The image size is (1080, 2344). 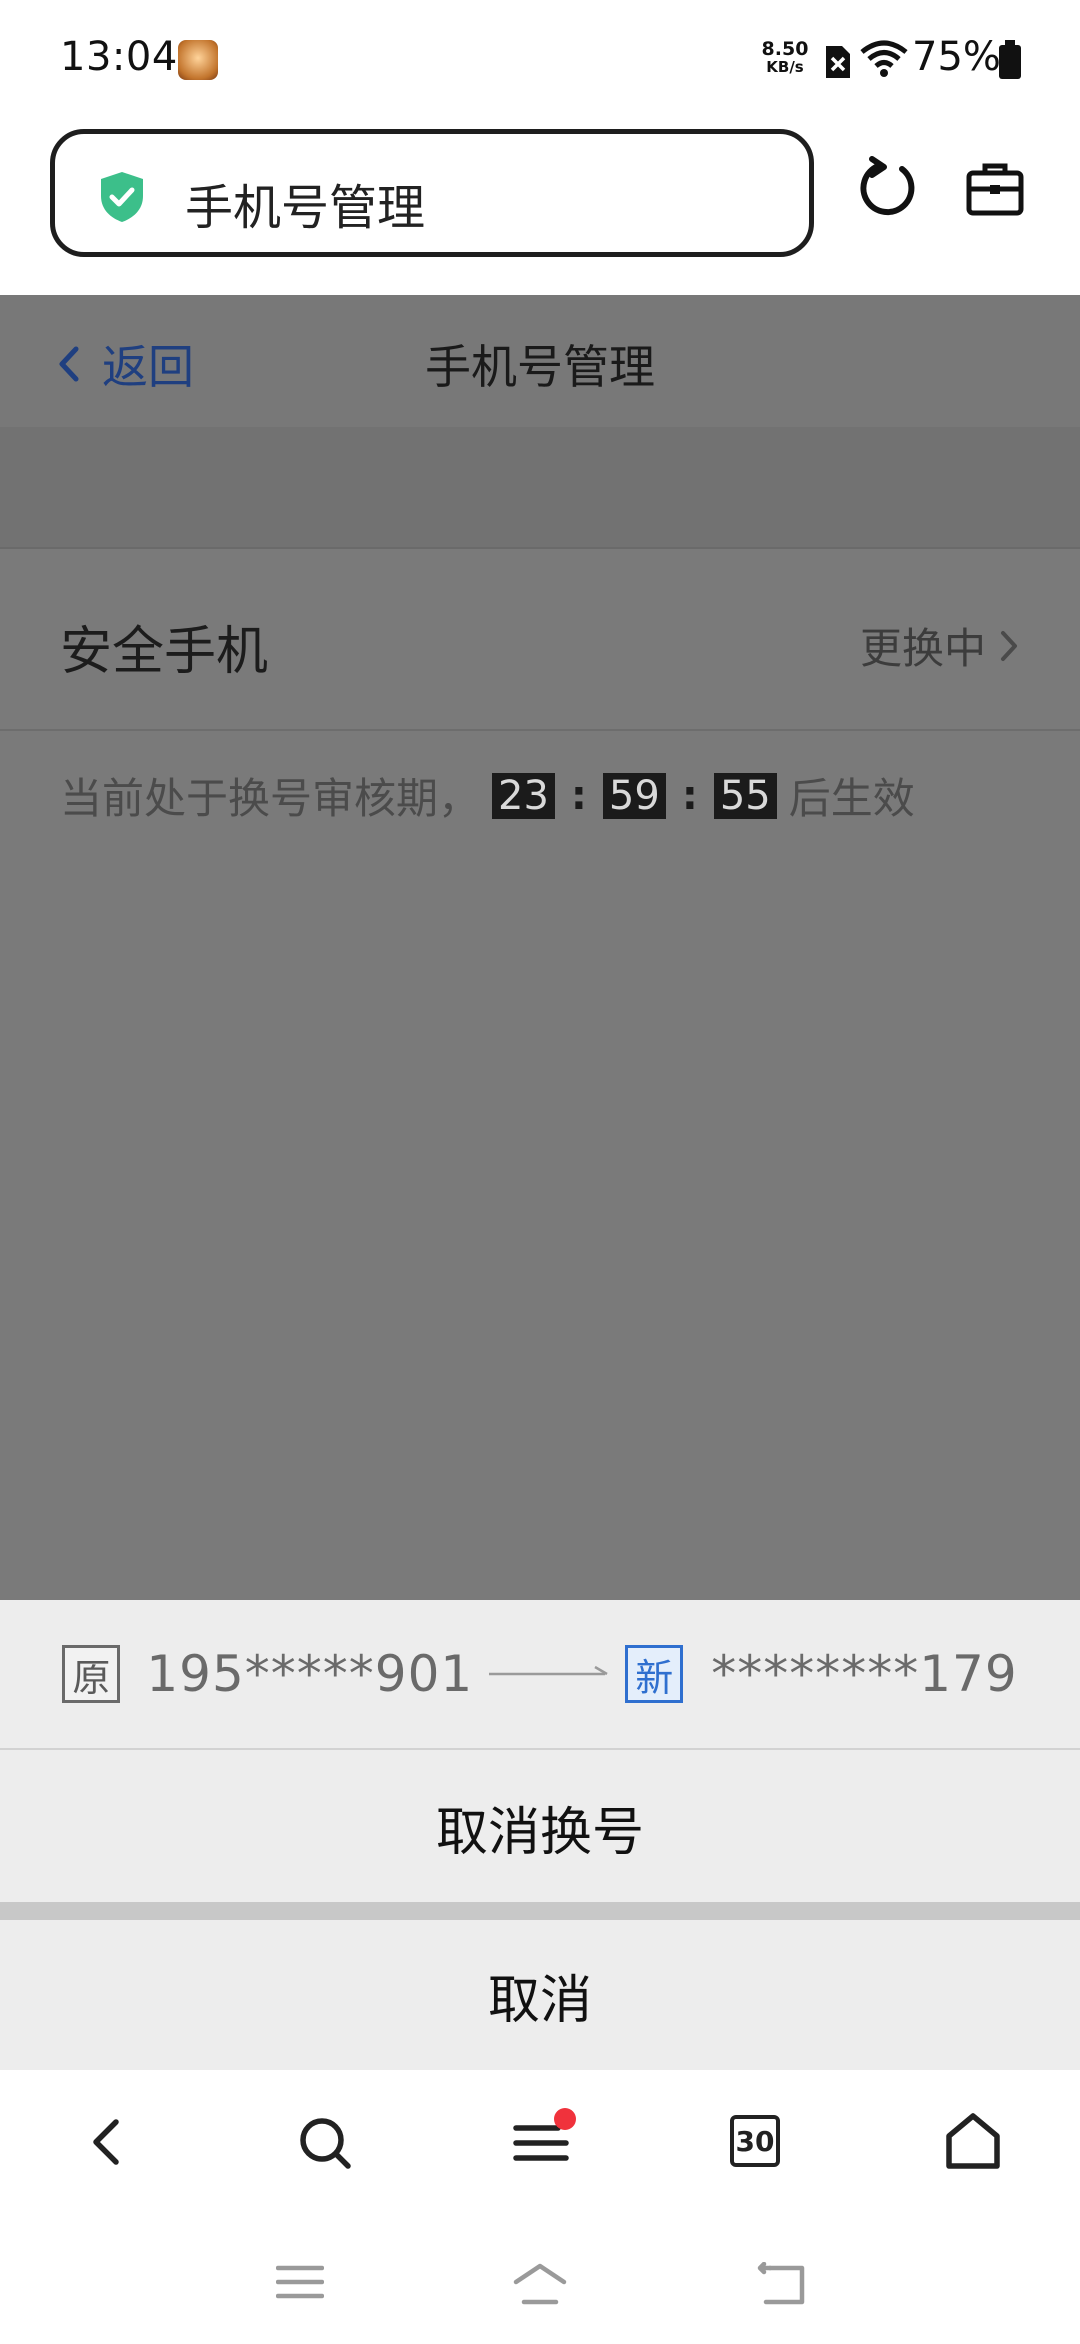 I want to click on notification-app-icon, so click(x=198, y=60).